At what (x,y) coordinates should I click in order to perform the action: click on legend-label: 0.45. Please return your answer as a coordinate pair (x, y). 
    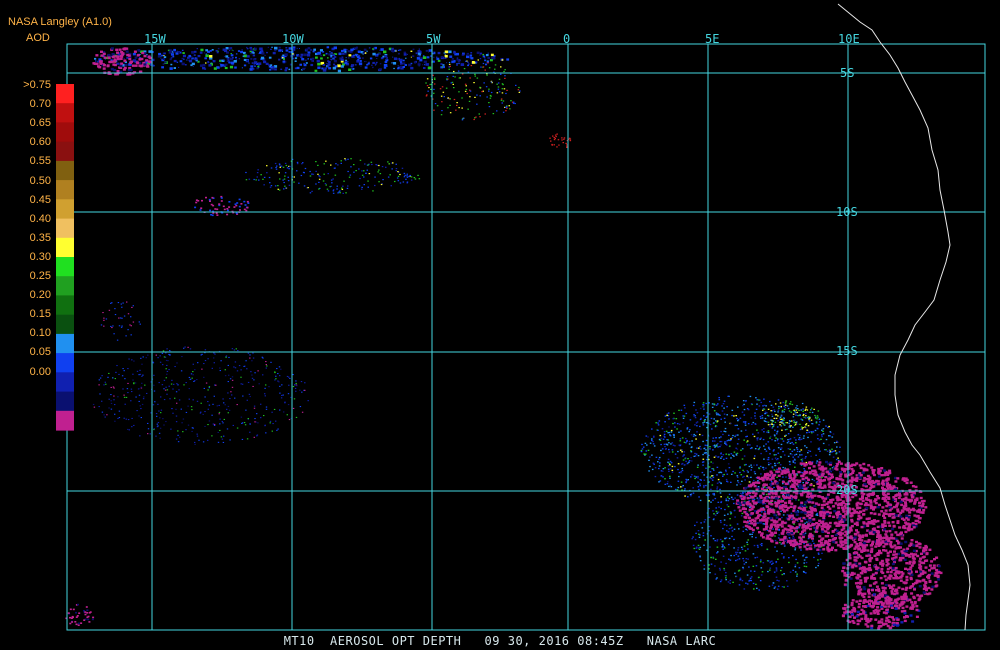
    Looking at the image, I should click on (40, 199).